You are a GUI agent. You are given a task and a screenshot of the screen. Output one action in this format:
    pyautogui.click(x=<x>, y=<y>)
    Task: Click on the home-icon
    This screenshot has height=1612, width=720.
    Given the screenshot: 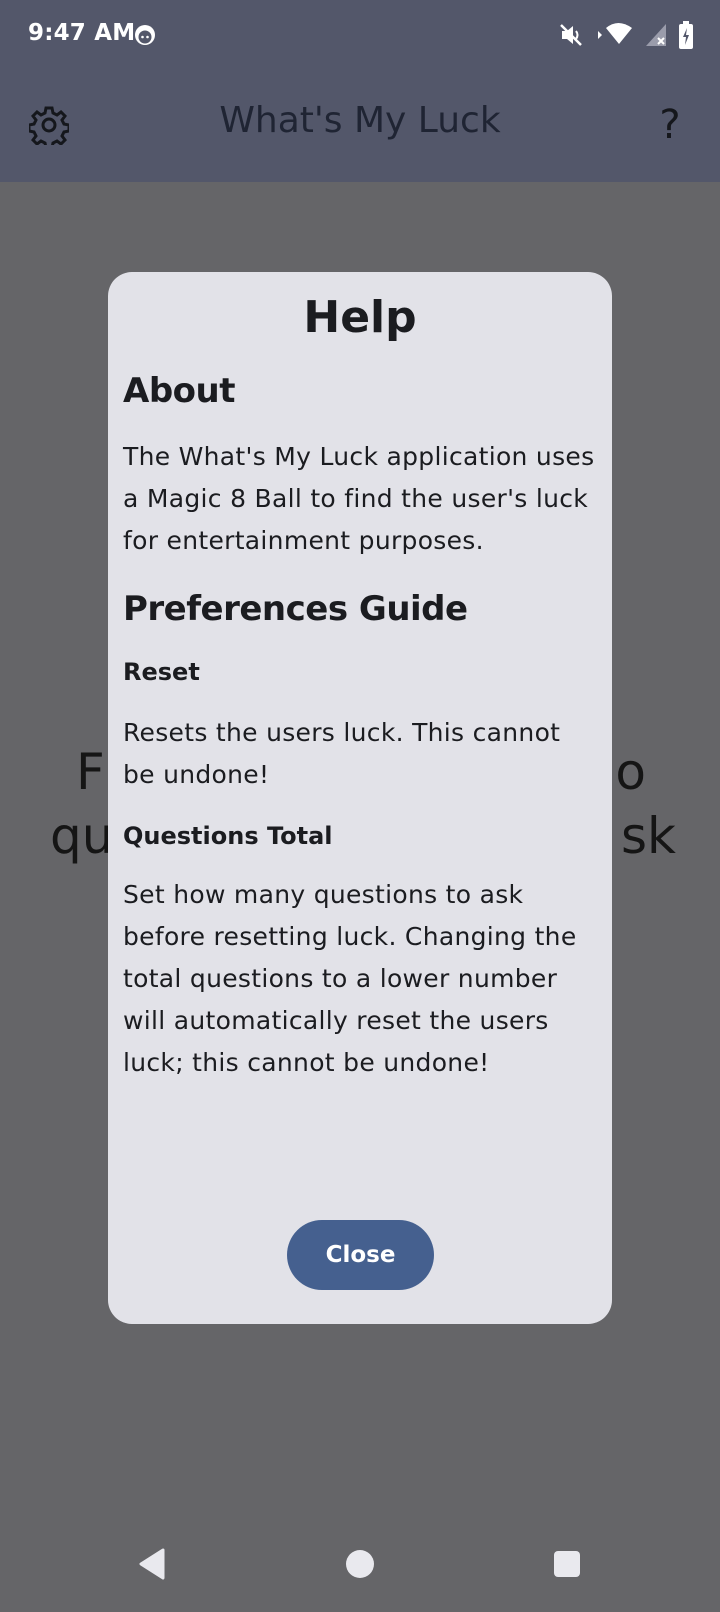 What is the action you would take?
    pyautogui.click(x=360, y=1564)
    